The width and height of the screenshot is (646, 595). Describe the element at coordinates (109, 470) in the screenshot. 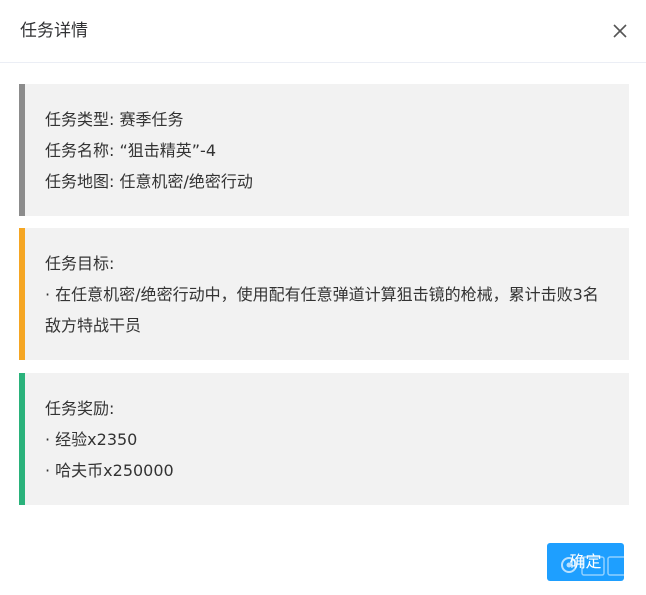

I see `reward-item: · 哈夫币x250000` at that location.